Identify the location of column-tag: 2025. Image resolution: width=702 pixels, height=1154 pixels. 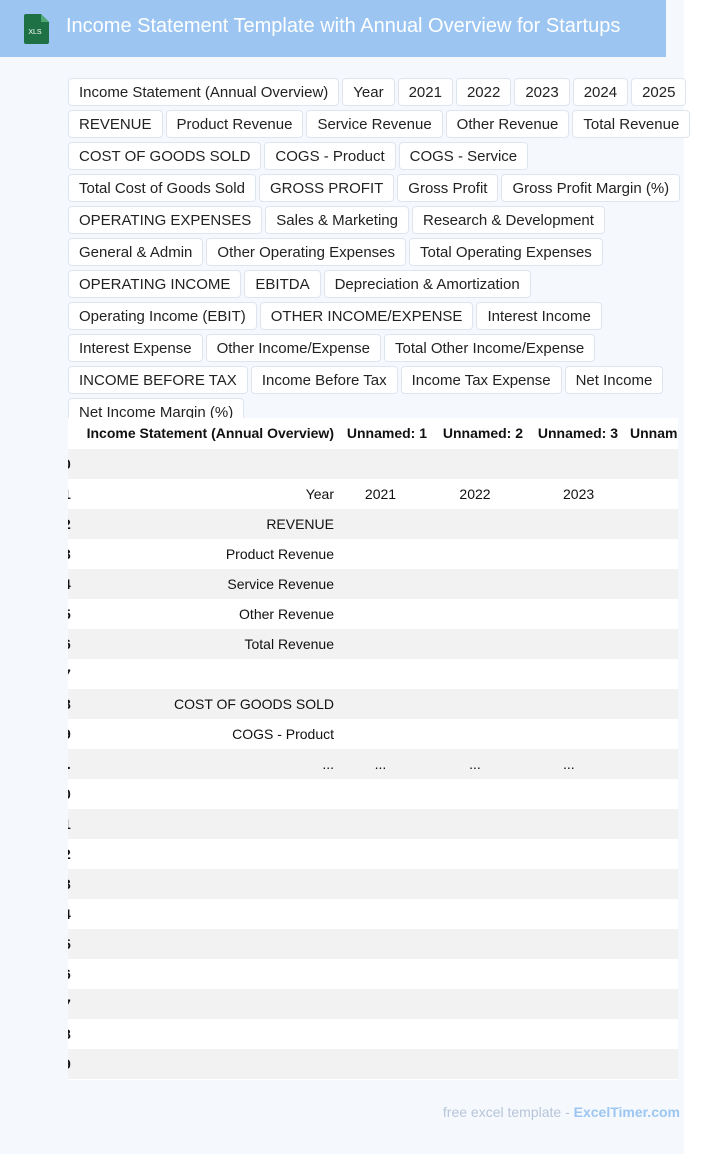
(659, 92).